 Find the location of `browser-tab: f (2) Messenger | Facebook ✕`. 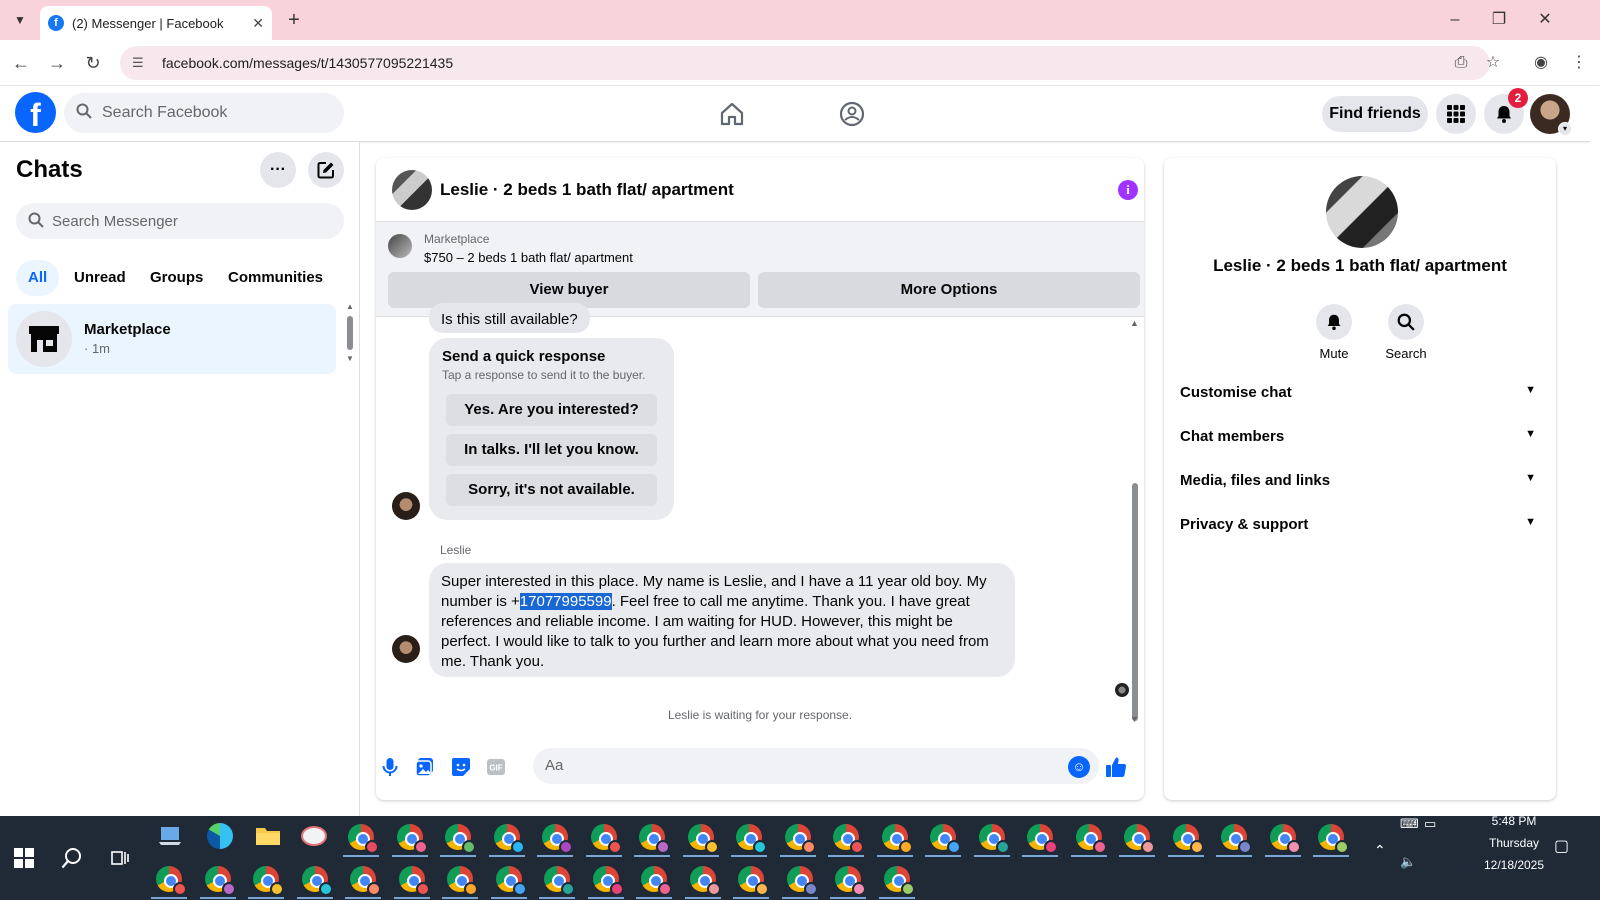

browser-tab: f (2) Messenger | Facebook ✕ is located at coordinates (156, 23).